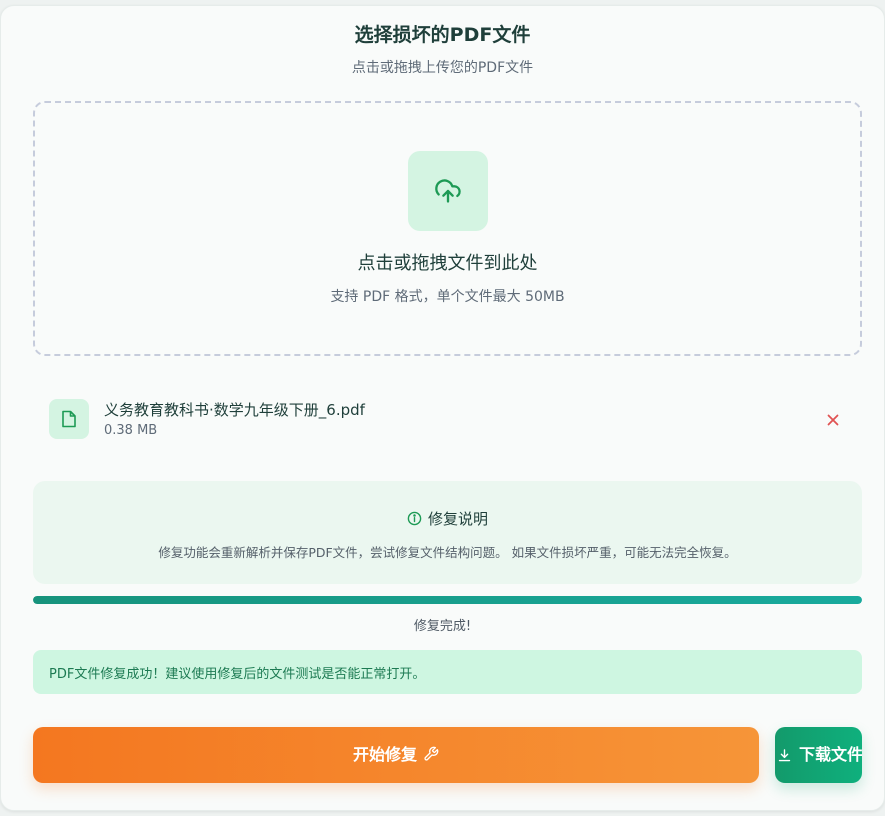 The width and height of the screenshot is (885, 816). I want to click on file-size: 0.38 MB, so click(131, 430).